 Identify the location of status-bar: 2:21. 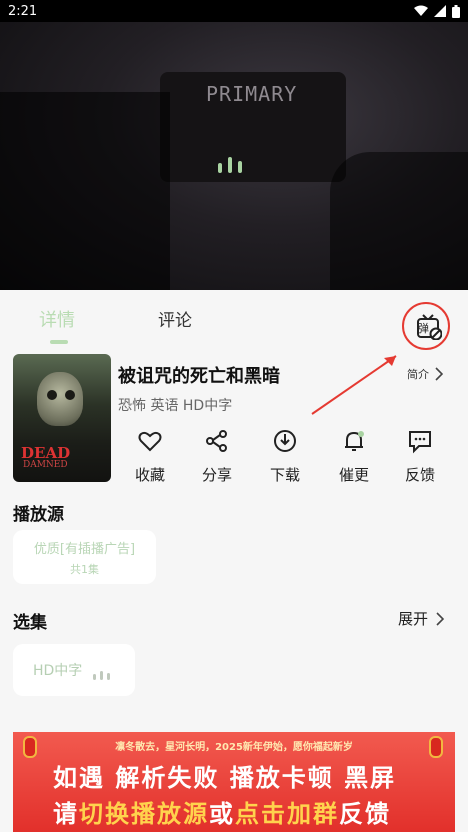
(234, 11).